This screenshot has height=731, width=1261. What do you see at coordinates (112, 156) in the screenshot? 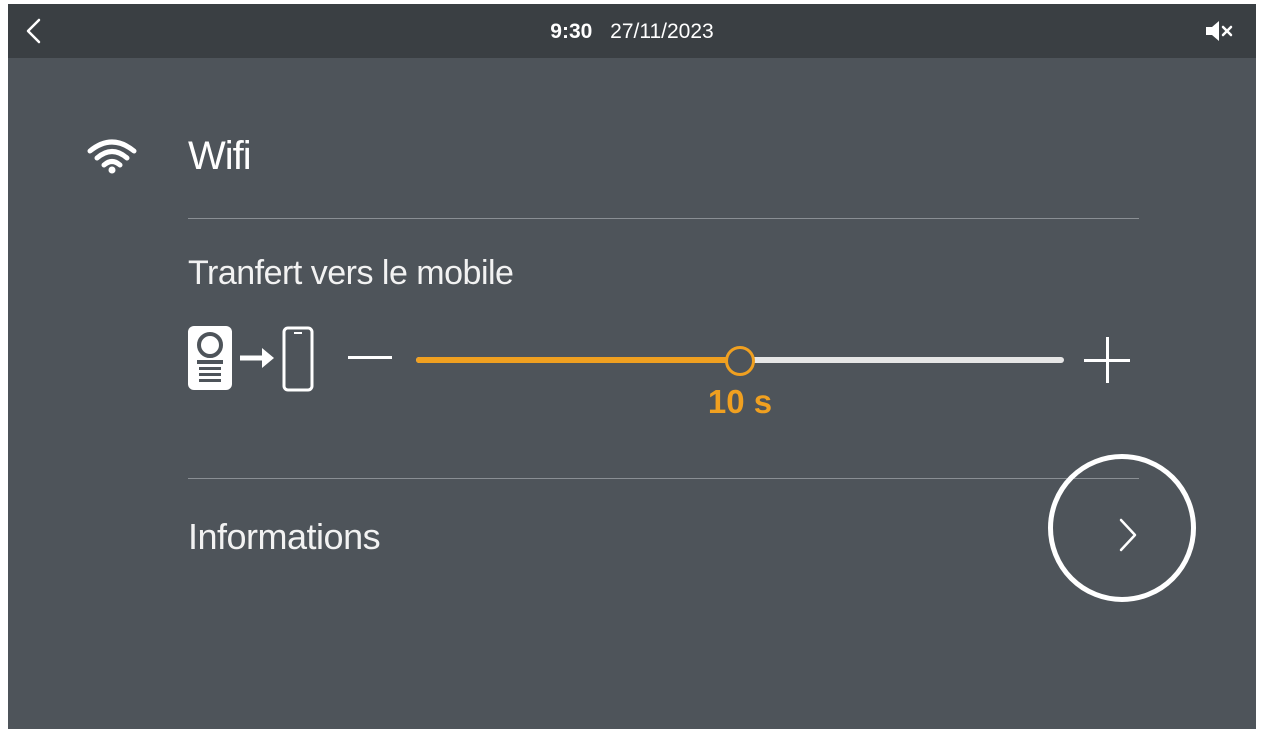
I see `wifi-icon` at bounding box center [112, 156].